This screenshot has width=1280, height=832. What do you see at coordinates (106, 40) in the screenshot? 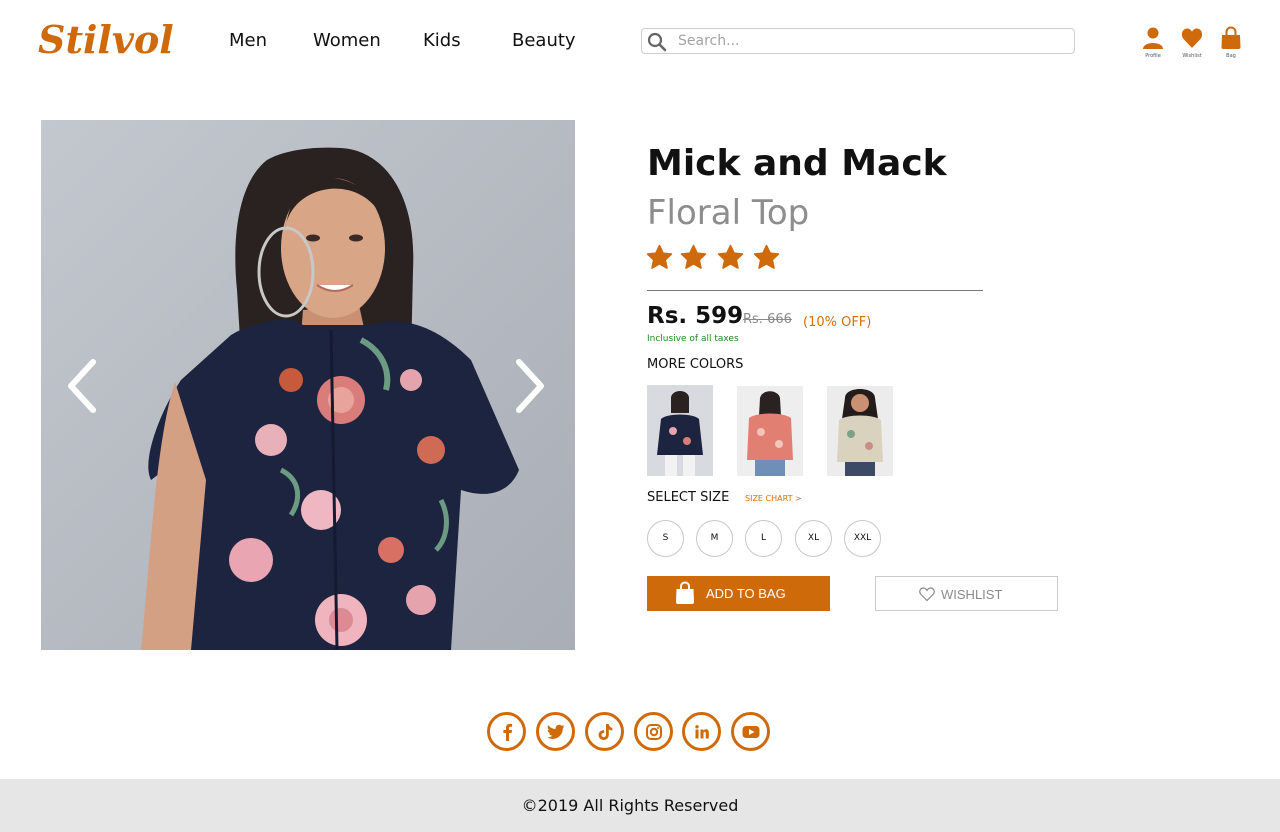
I see `logo: Stilvol` at bounding box center [106, 40].